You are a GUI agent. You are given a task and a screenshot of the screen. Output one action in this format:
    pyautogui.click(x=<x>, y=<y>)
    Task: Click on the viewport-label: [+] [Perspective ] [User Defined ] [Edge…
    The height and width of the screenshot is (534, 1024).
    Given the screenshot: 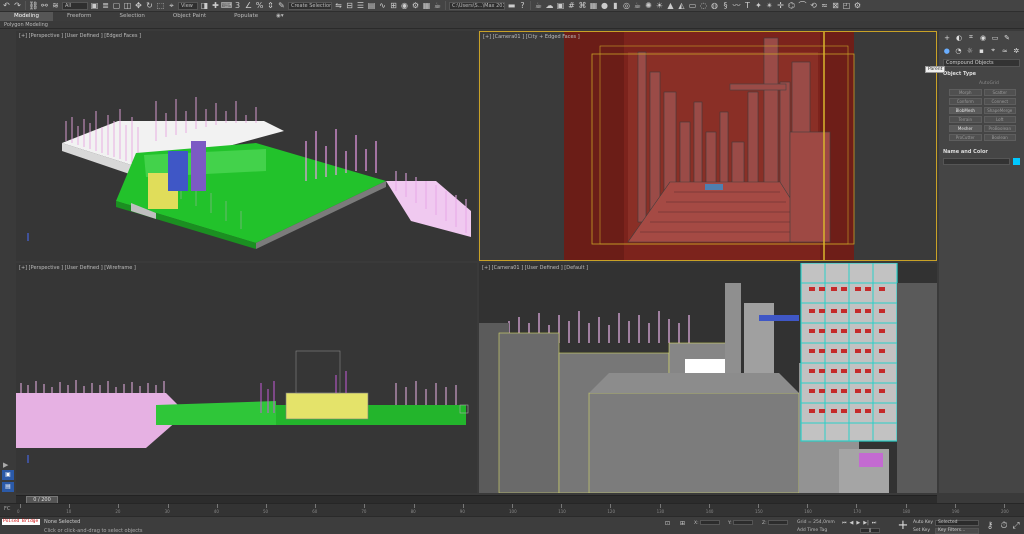 What is the action you would take?
    pyautogui.click(x=80, y=36)
    